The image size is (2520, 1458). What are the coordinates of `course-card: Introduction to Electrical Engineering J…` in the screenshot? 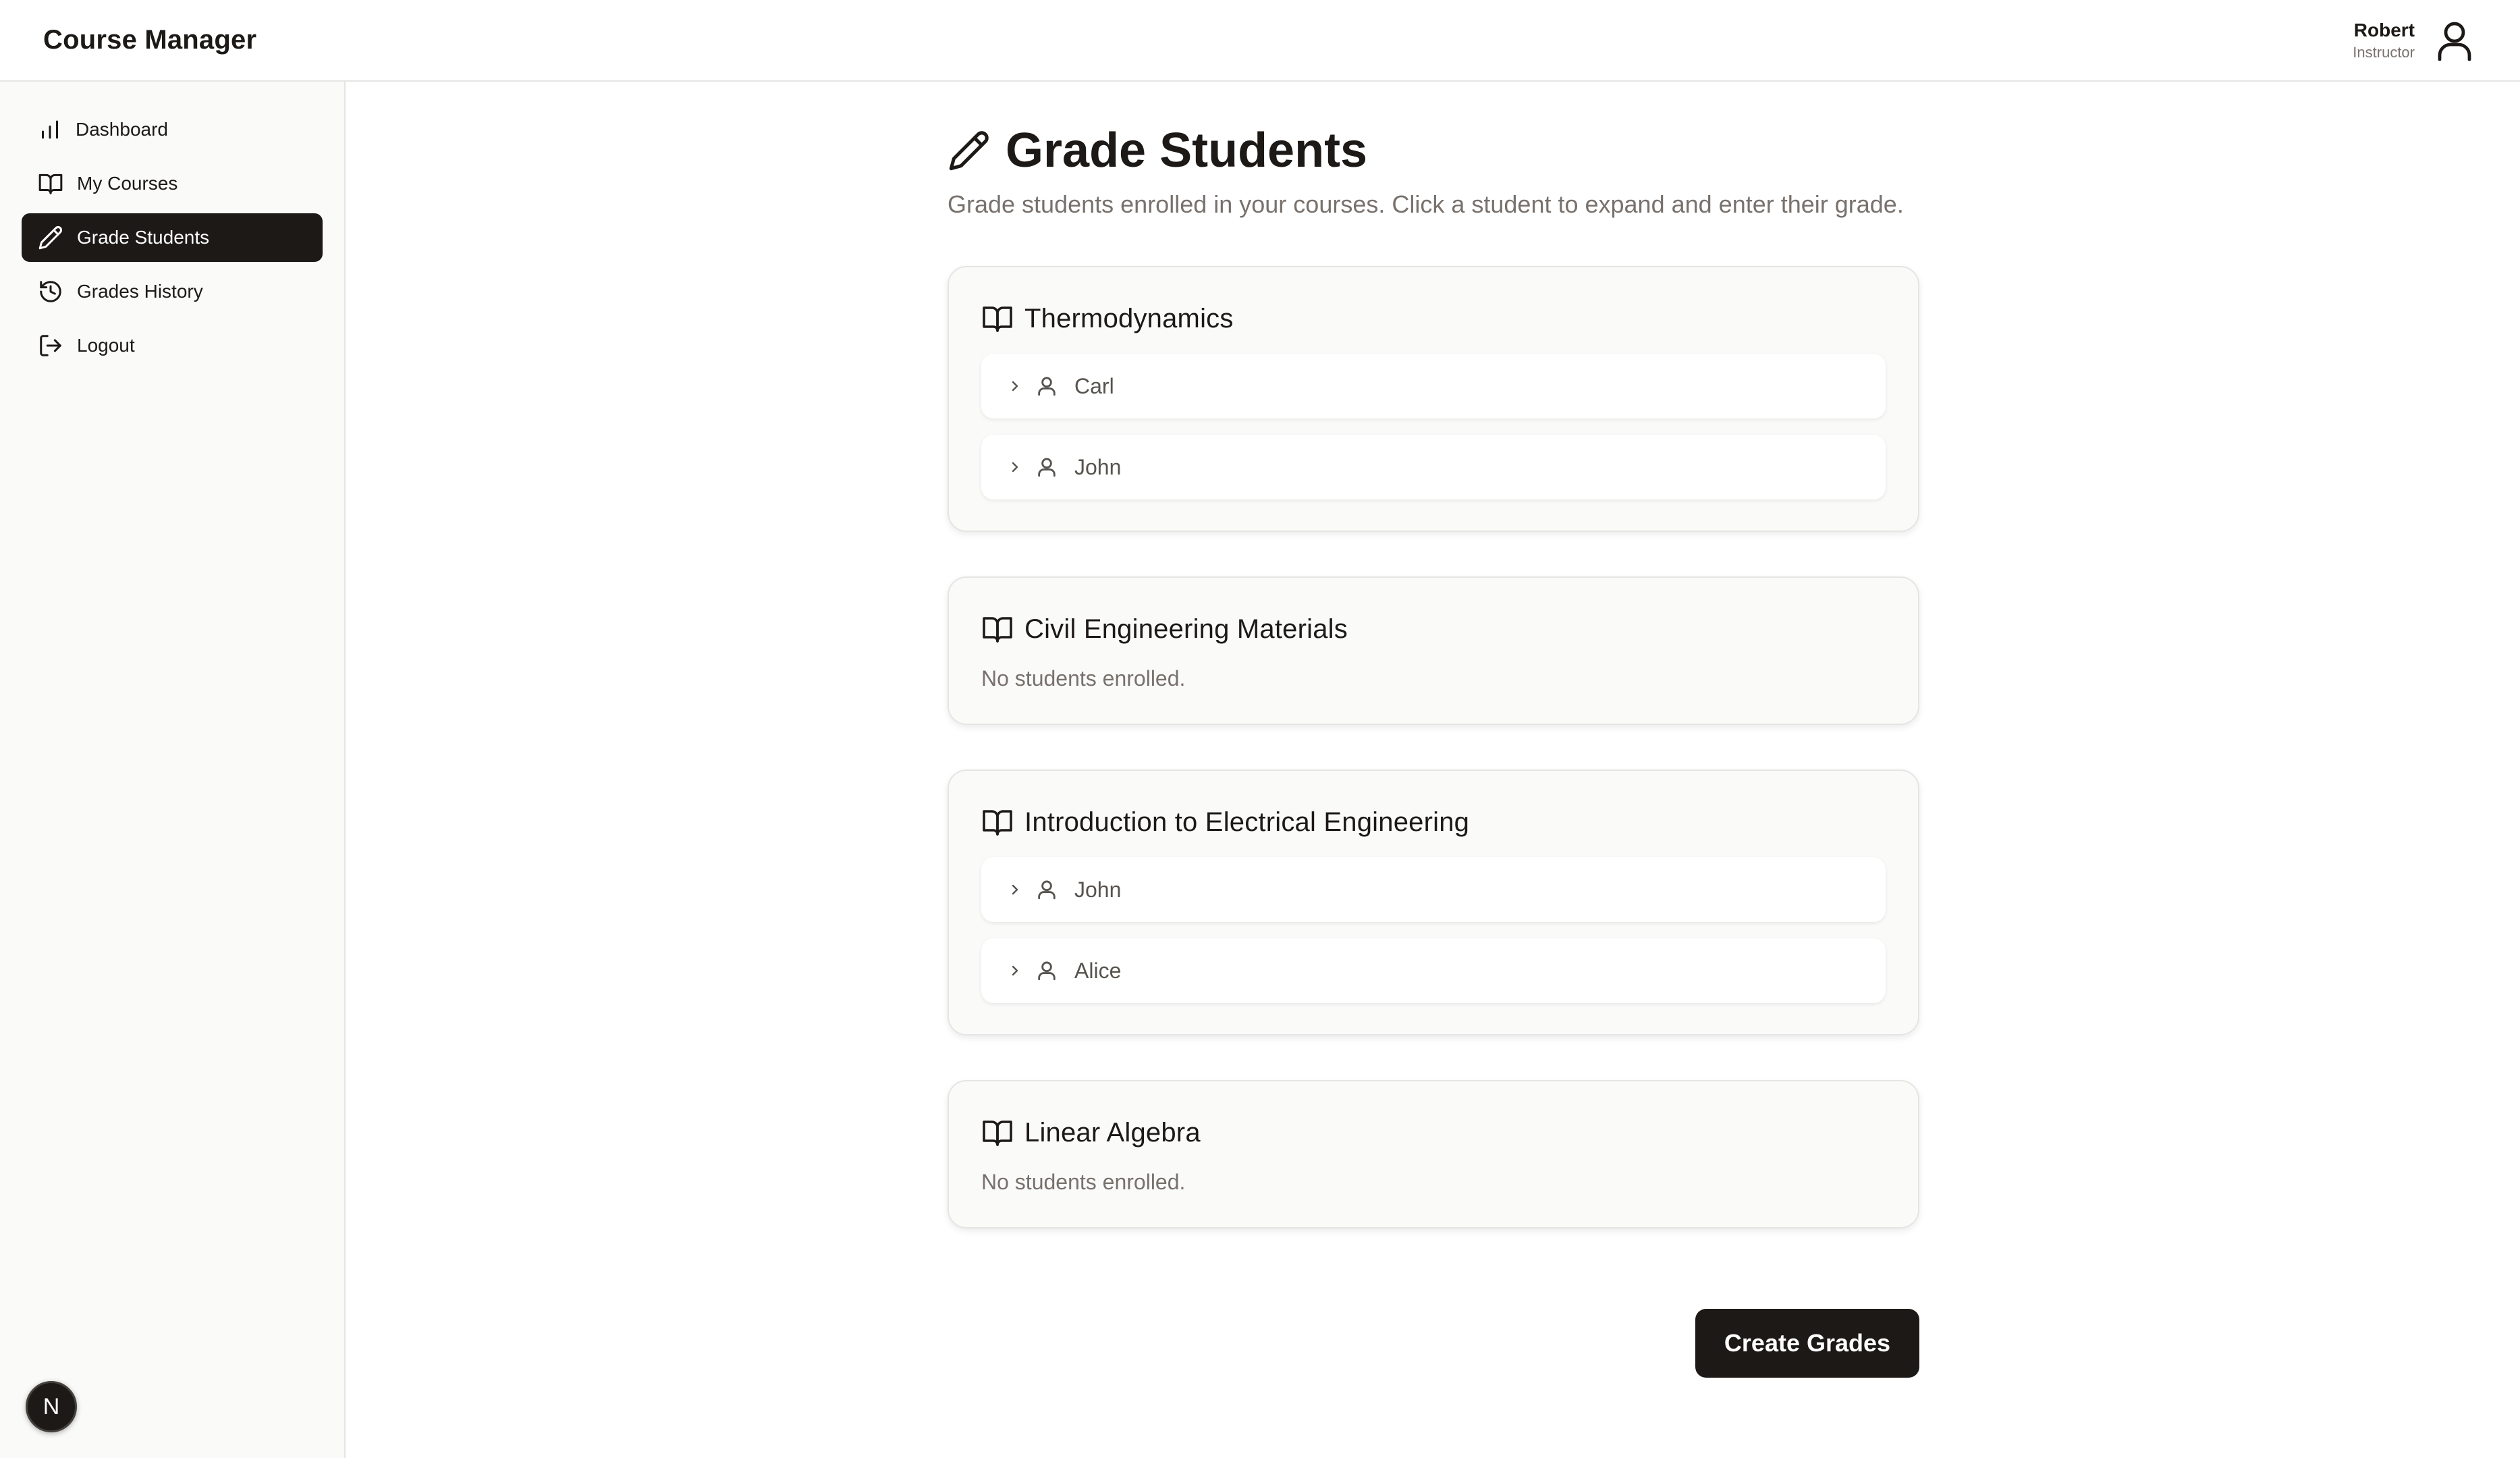 It's located at (1433, 902).